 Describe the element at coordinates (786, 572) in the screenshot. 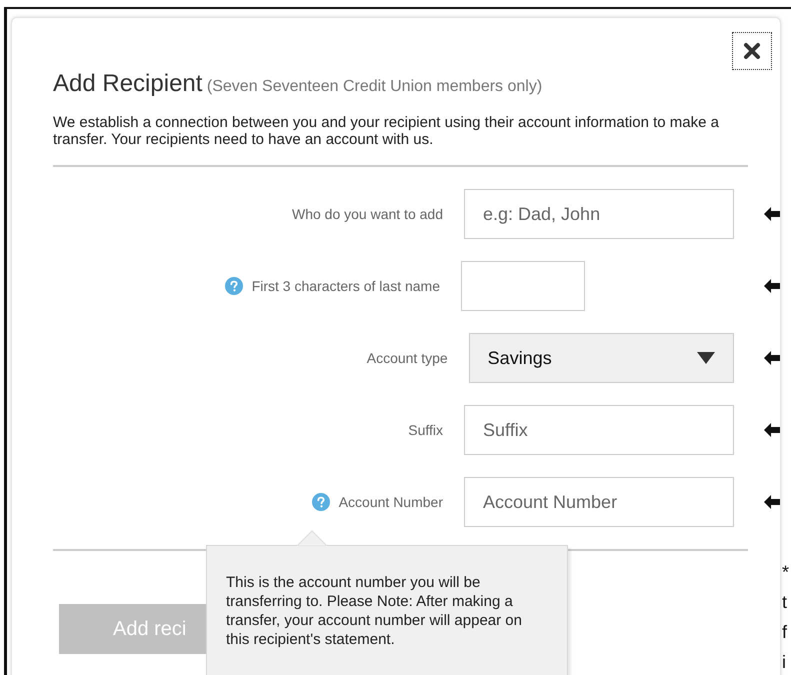

I see `side-note-text: *` at that location.